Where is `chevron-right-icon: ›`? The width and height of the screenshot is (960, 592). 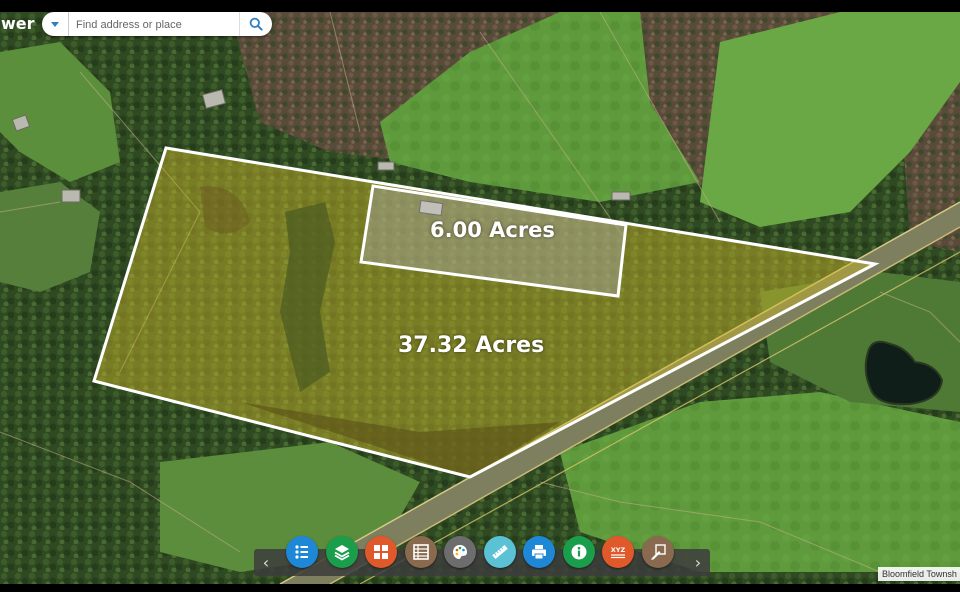
chevron-right-icon: › is located at coordinates (698, 562).